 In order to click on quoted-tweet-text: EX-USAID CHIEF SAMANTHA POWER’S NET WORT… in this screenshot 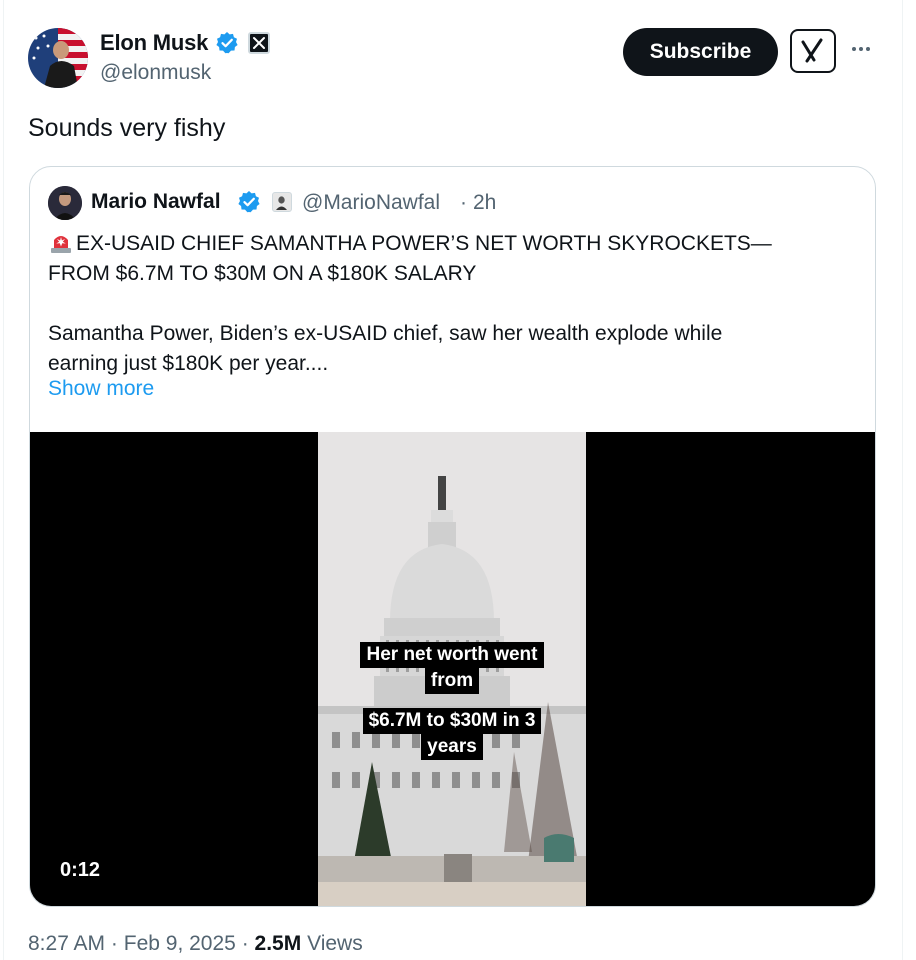, I will do `click(443, 304)`.